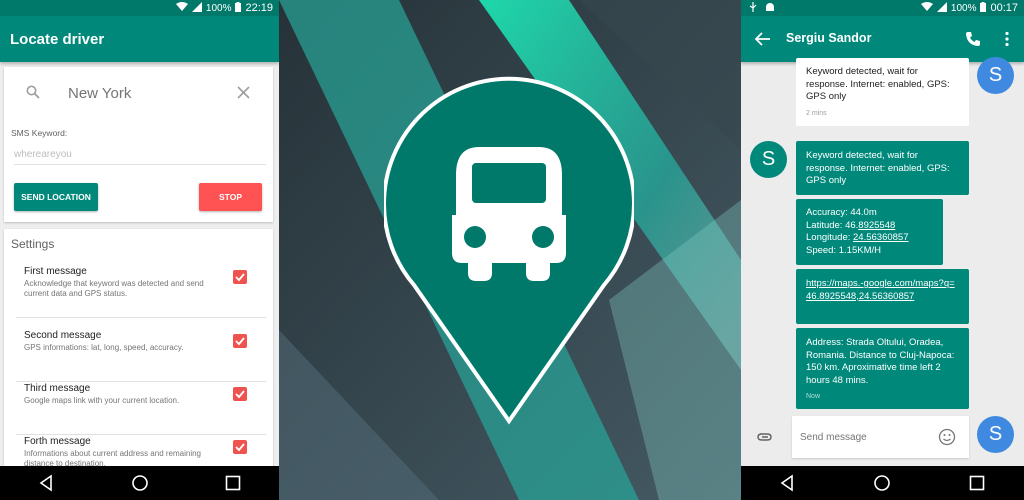 The image size is (1024, 500). I want to click on search-bar: New York, so click(138, 93).